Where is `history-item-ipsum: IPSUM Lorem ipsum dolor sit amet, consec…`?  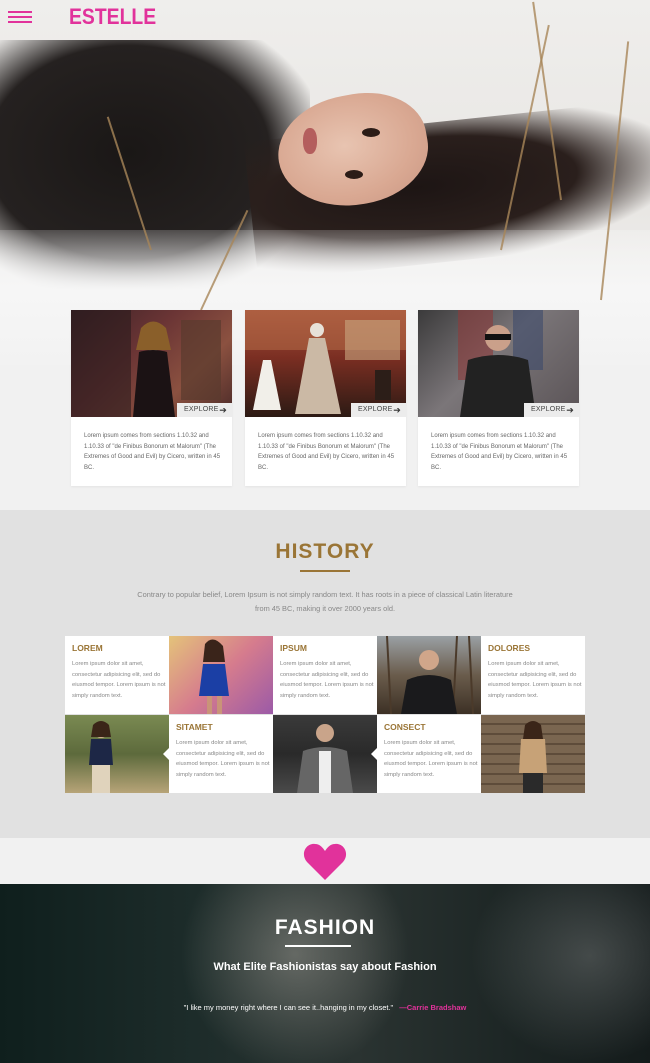
history-item-ipsum: IPSUM Lorem ipsum dolor sit amet, consec… is located at coordinates (328, 675).